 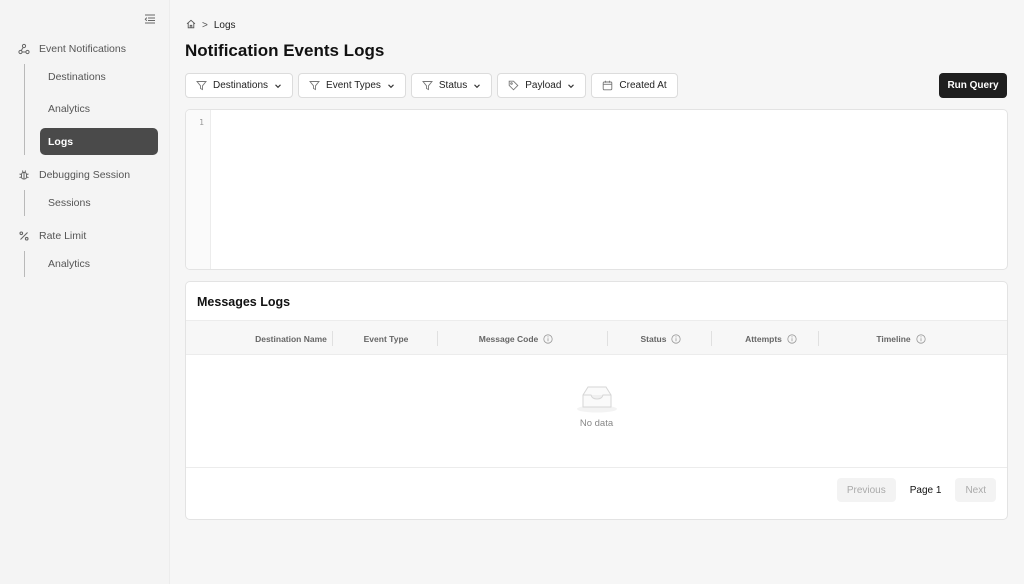 I want to click on filter-label: Event Types, so click(x=353, y=85).